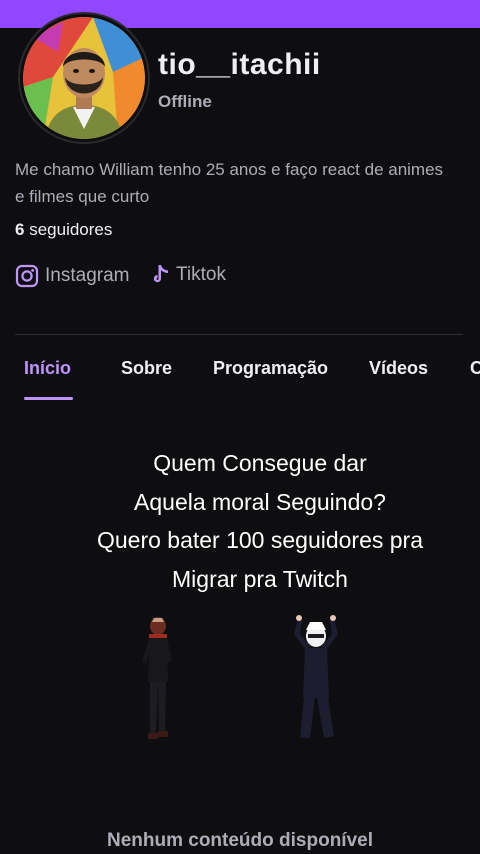  What do you see at coordinates (239, 334) in the screenshot?
I see `section-divider` at bounding box center [239, 334].